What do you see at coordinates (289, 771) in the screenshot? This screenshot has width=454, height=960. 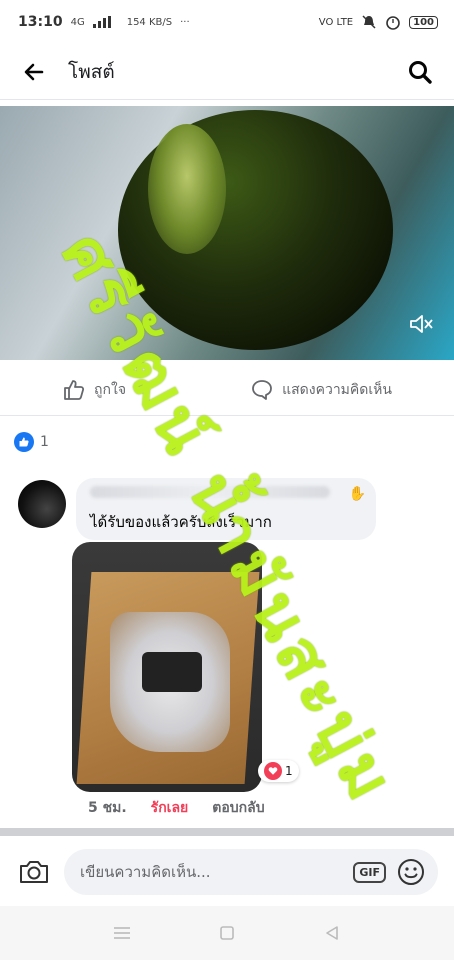 I see `love-count: 1` at bounding box center [289, 771].